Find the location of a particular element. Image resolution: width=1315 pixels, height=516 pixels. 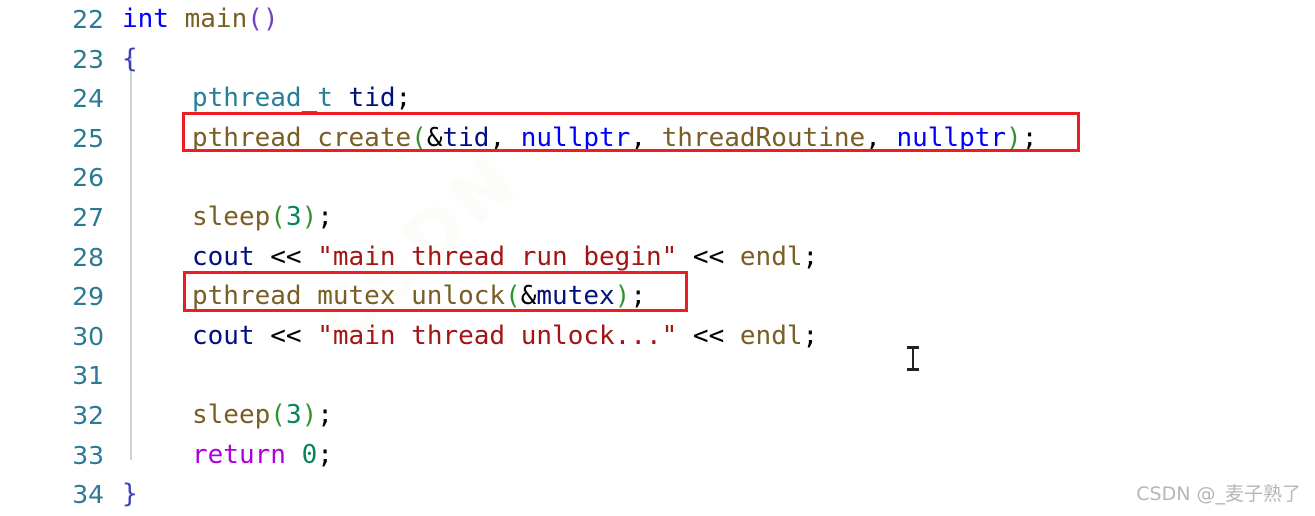

line-content: cout << "main thread run begin" << endl; is located at coordinates (505, 258).